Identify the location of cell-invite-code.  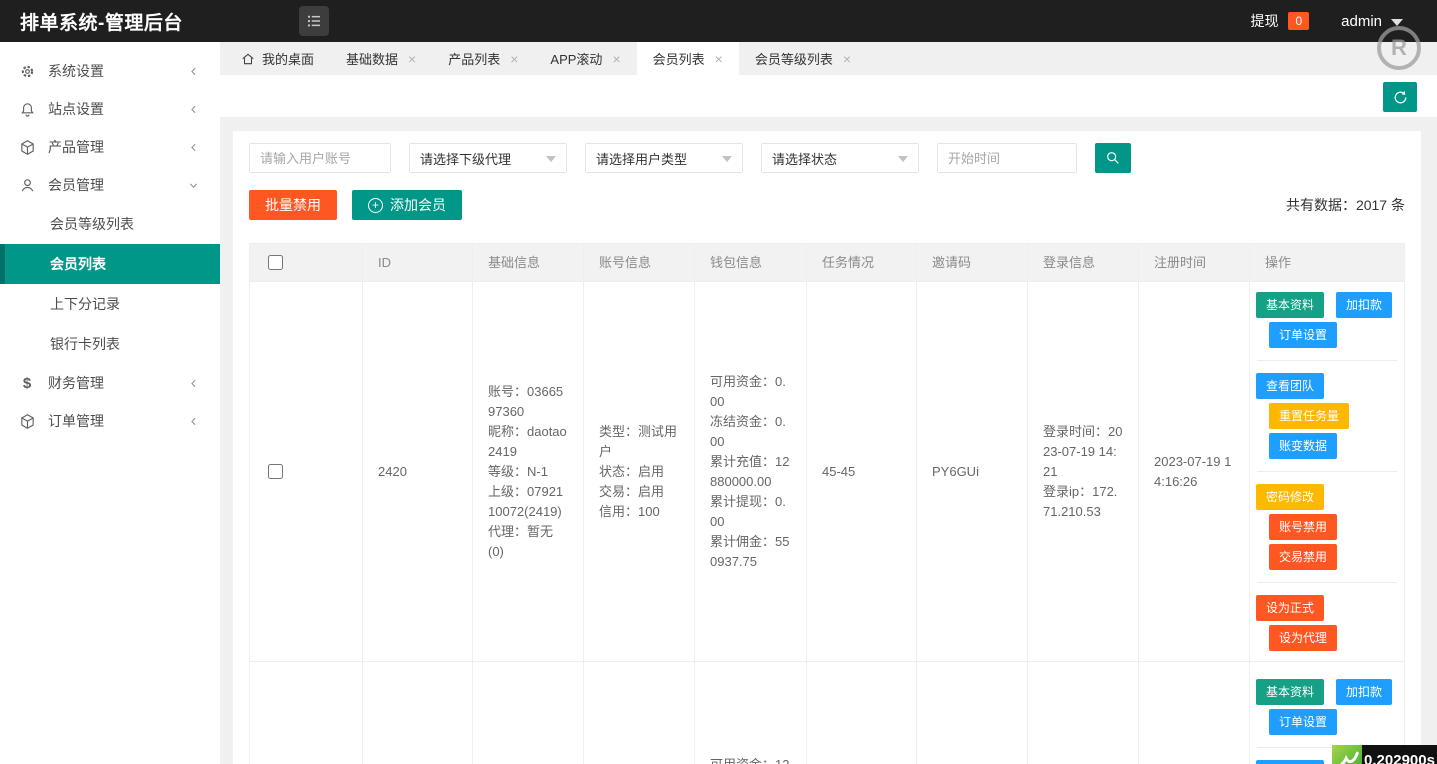
(971, 713).